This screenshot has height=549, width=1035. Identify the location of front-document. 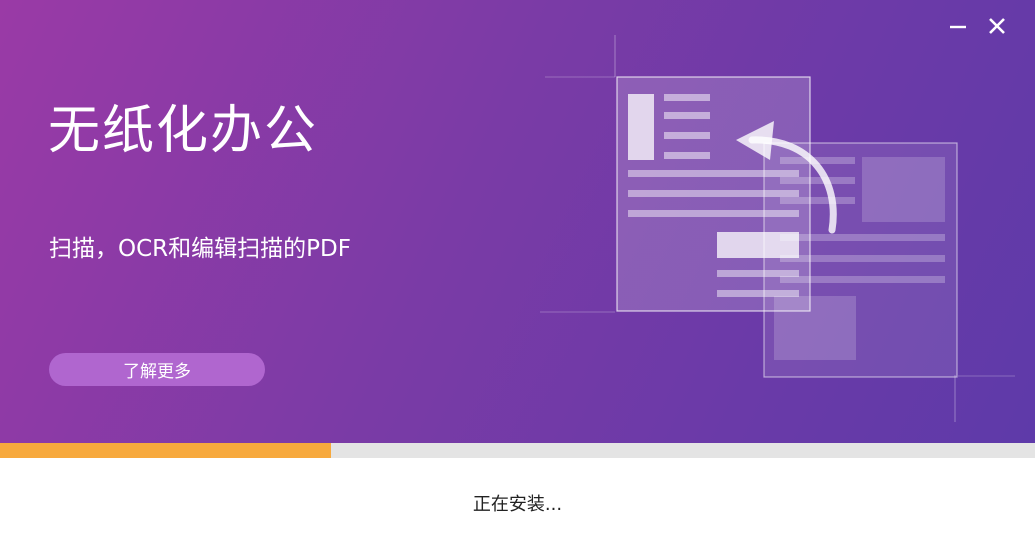
(713, 194).